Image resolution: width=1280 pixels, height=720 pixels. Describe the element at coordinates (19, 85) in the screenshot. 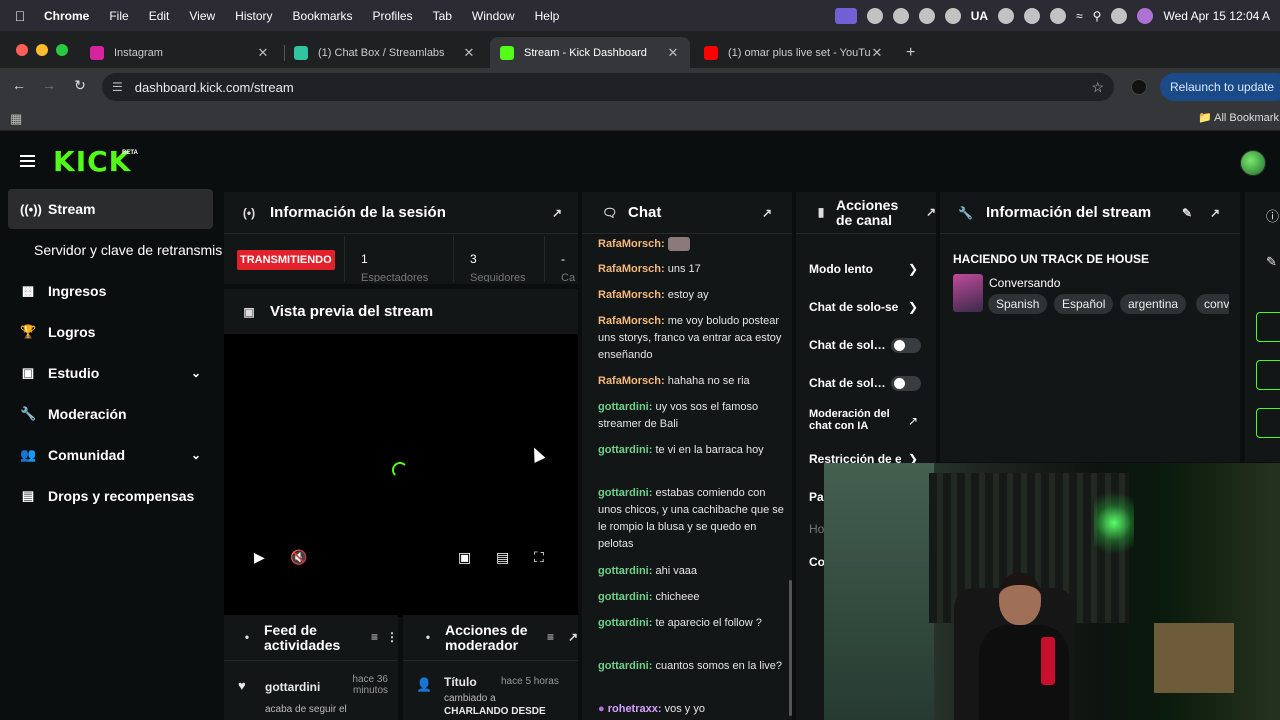

I see `back-icon: ←` at that location.